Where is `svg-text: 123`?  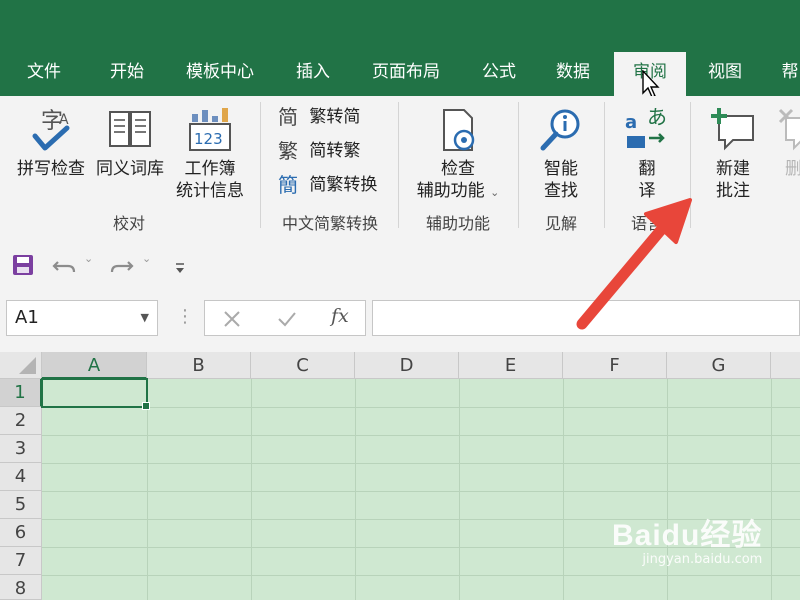 svg-text: 123 is located at coordinates (208, 139).